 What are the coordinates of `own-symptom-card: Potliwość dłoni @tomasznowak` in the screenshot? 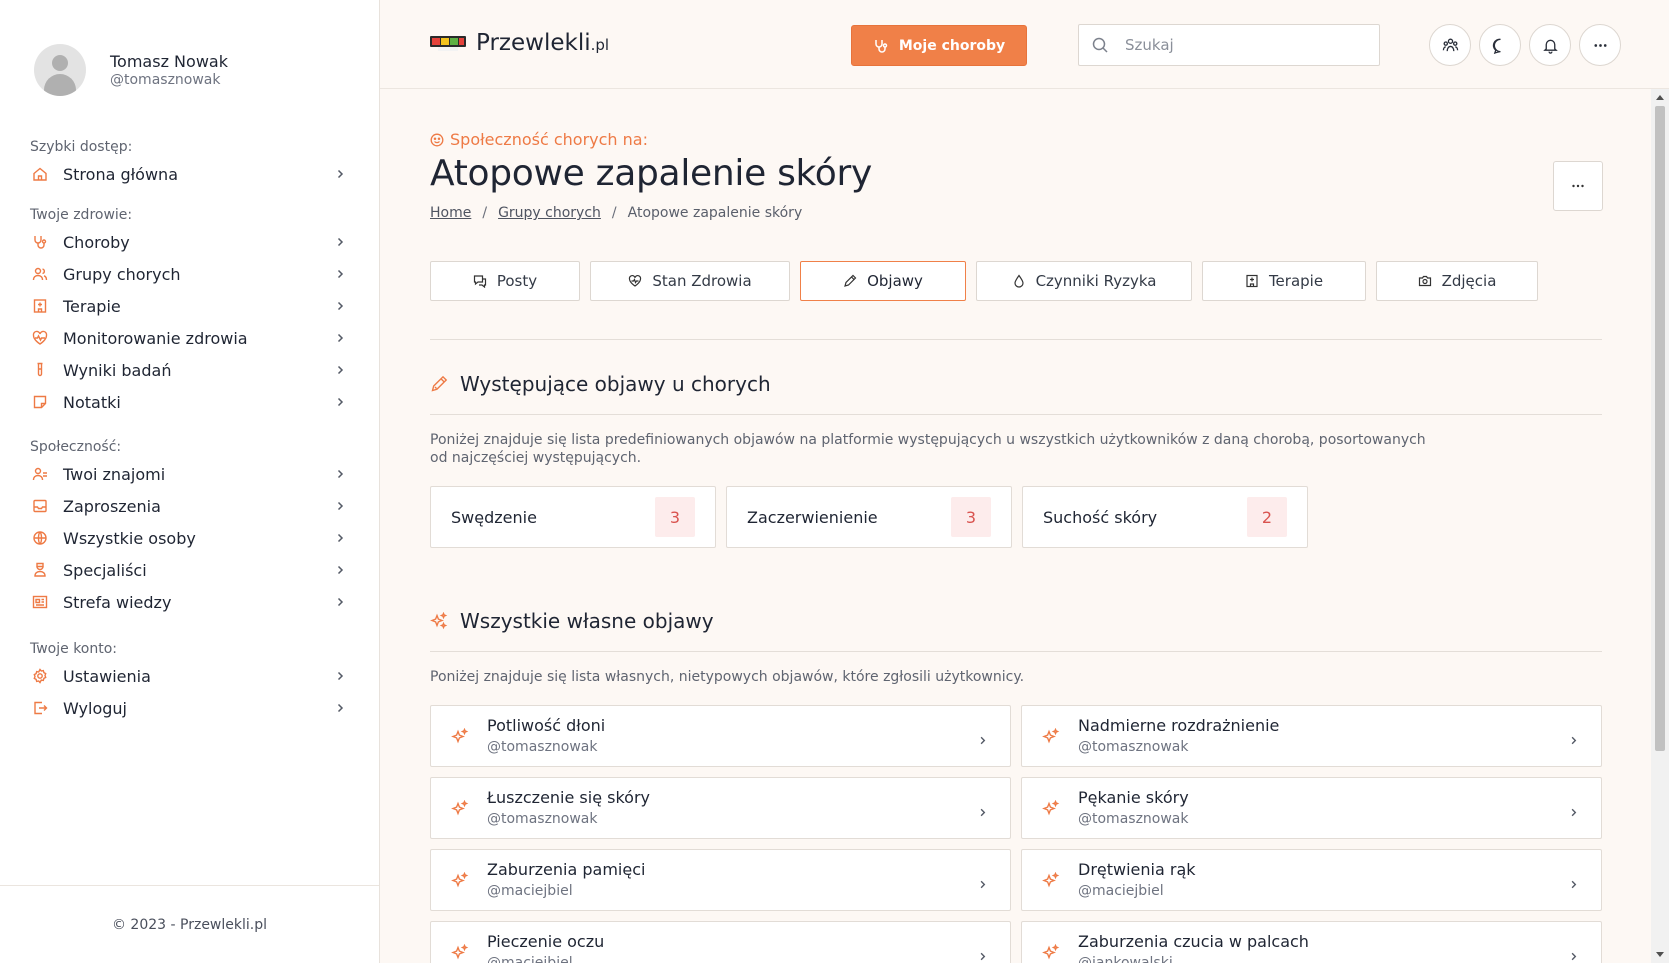 It's located at (720, 736).